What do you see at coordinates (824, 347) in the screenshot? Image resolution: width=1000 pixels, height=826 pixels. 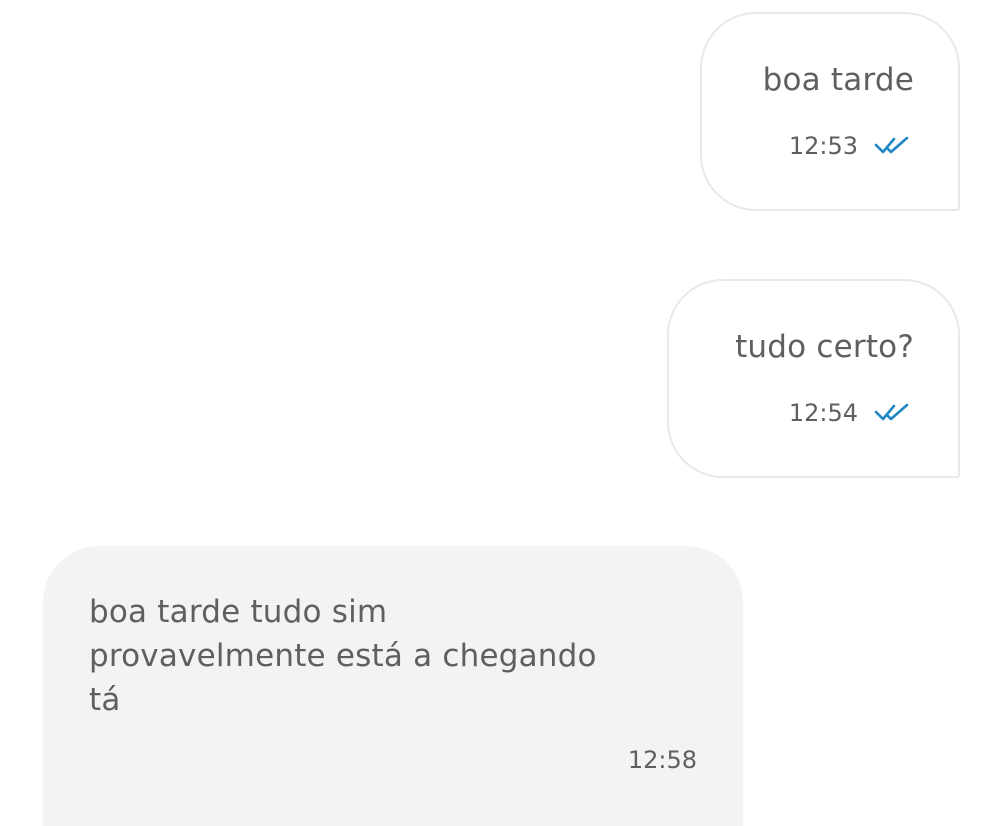 I see `message-text: tudo certo?` at bounding box center [824, 347].